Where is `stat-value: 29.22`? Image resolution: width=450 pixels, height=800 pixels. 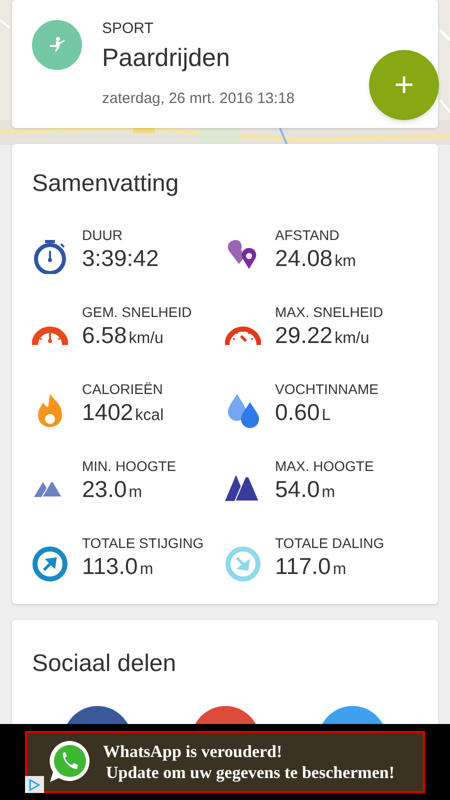 stat-value: 29.22 is located at coordinates (304, 335).